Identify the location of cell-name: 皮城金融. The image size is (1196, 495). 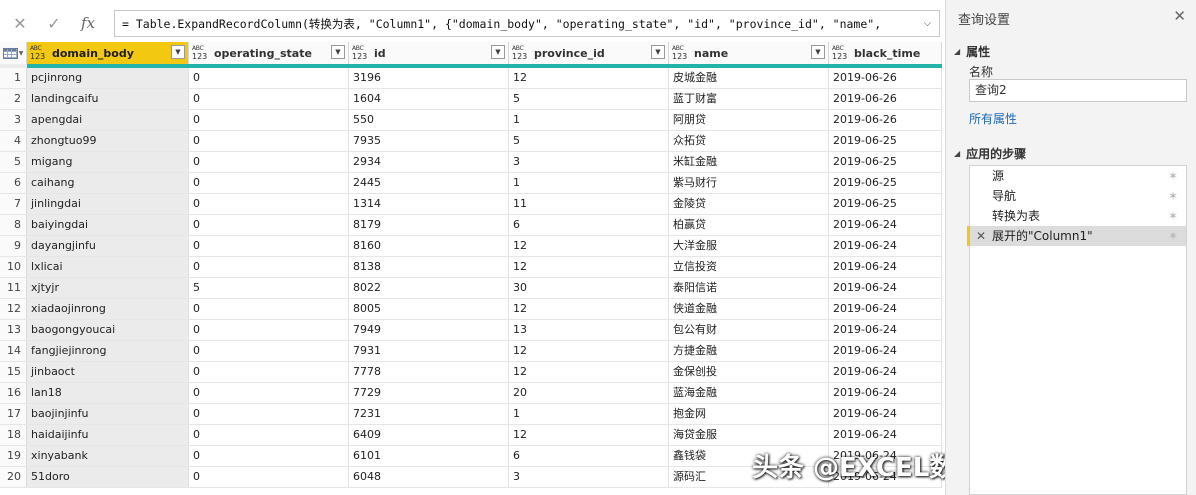
(749, 78).